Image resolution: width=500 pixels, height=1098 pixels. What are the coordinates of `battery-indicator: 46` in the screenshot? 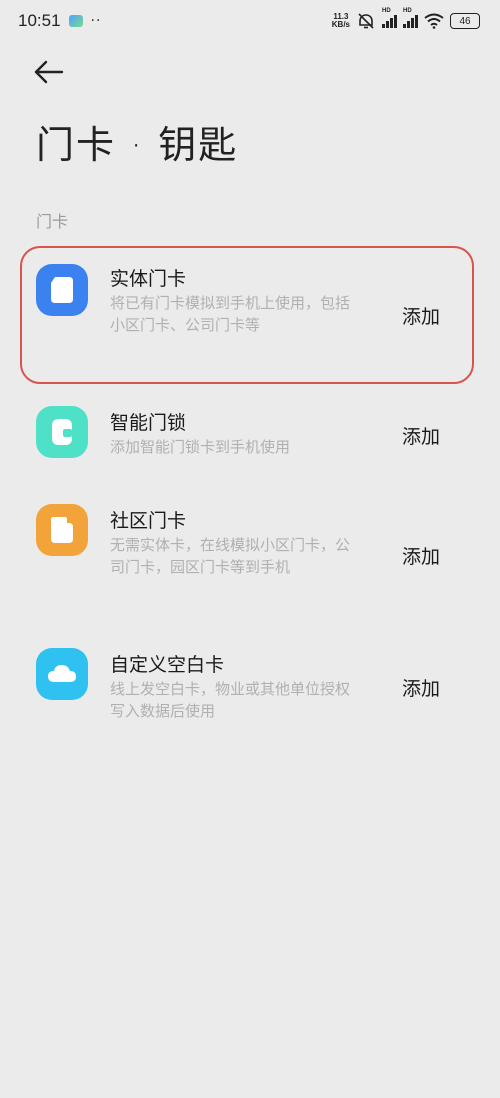 It's located at (465, 21).